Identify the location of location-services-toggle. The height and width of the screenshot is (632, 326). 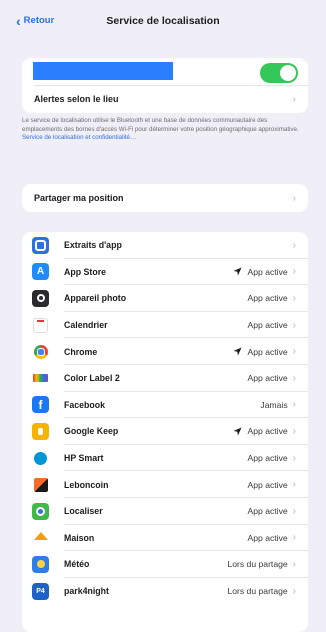
(279, 73).